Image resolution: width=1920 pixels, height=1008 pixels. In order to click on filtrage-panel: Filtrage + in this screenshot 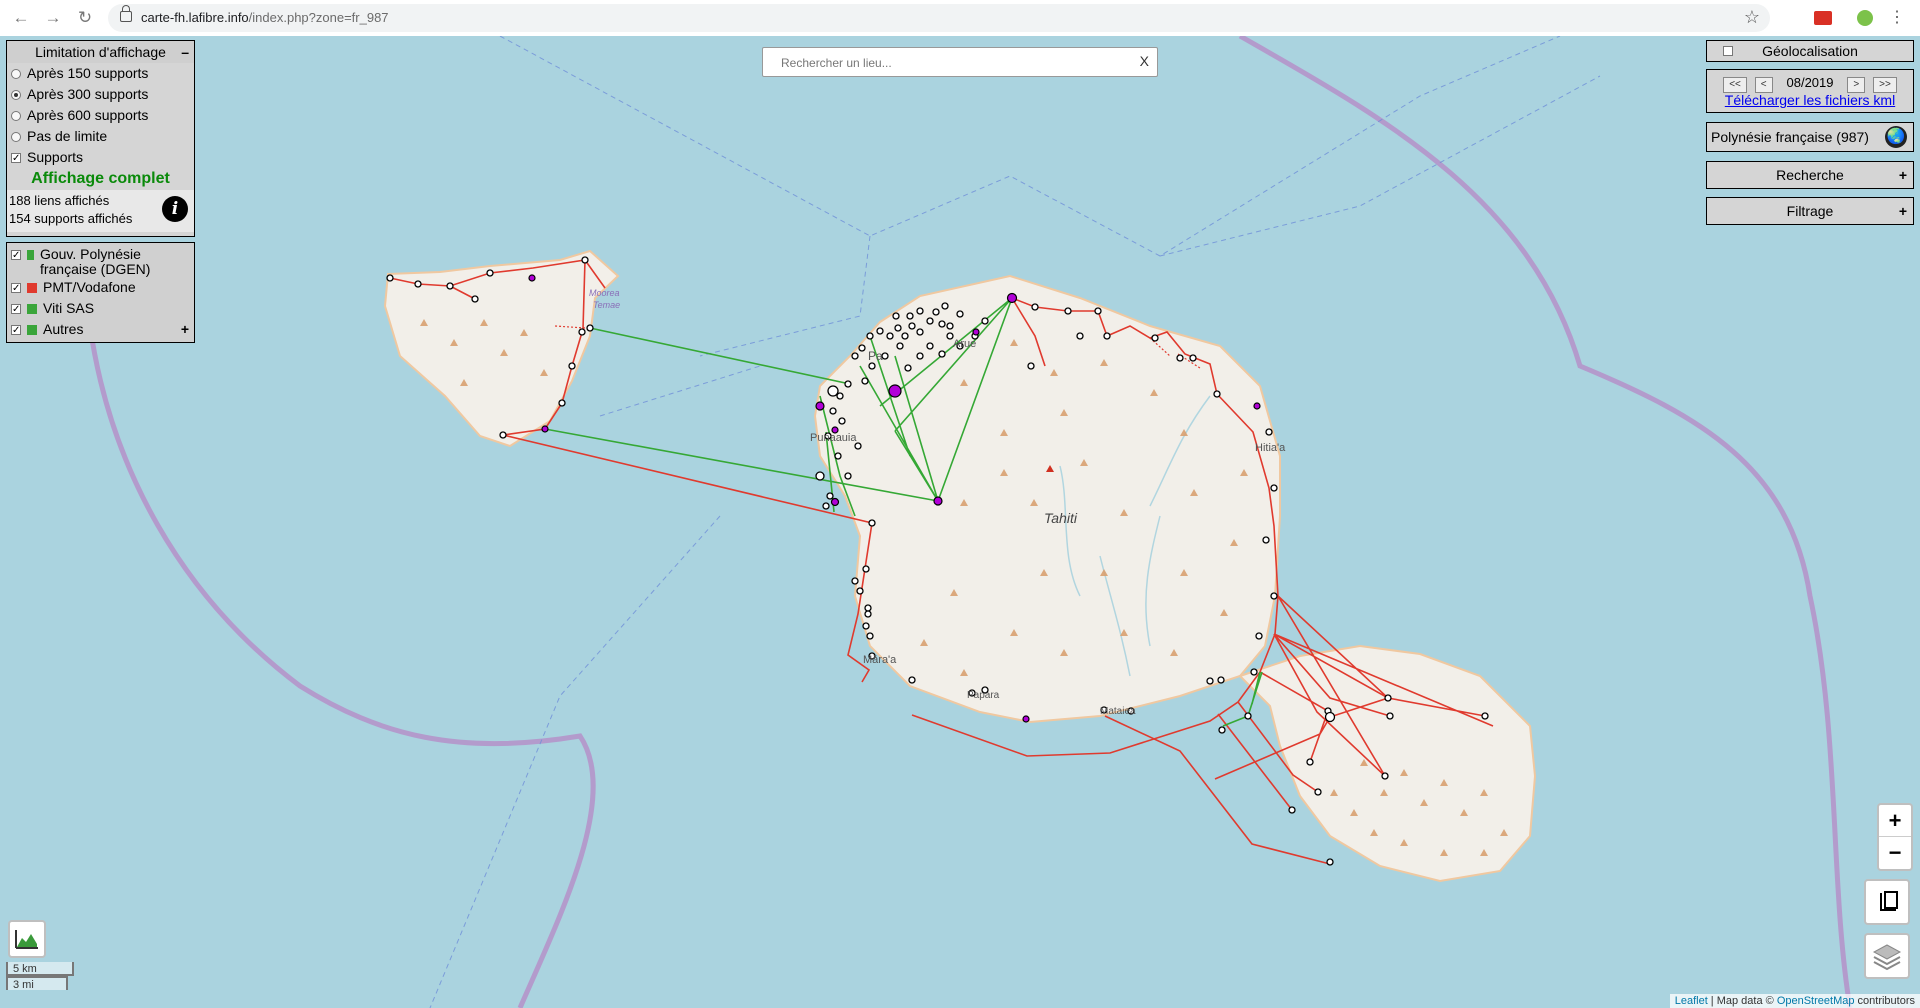, I will do `click(1810, 211)`.